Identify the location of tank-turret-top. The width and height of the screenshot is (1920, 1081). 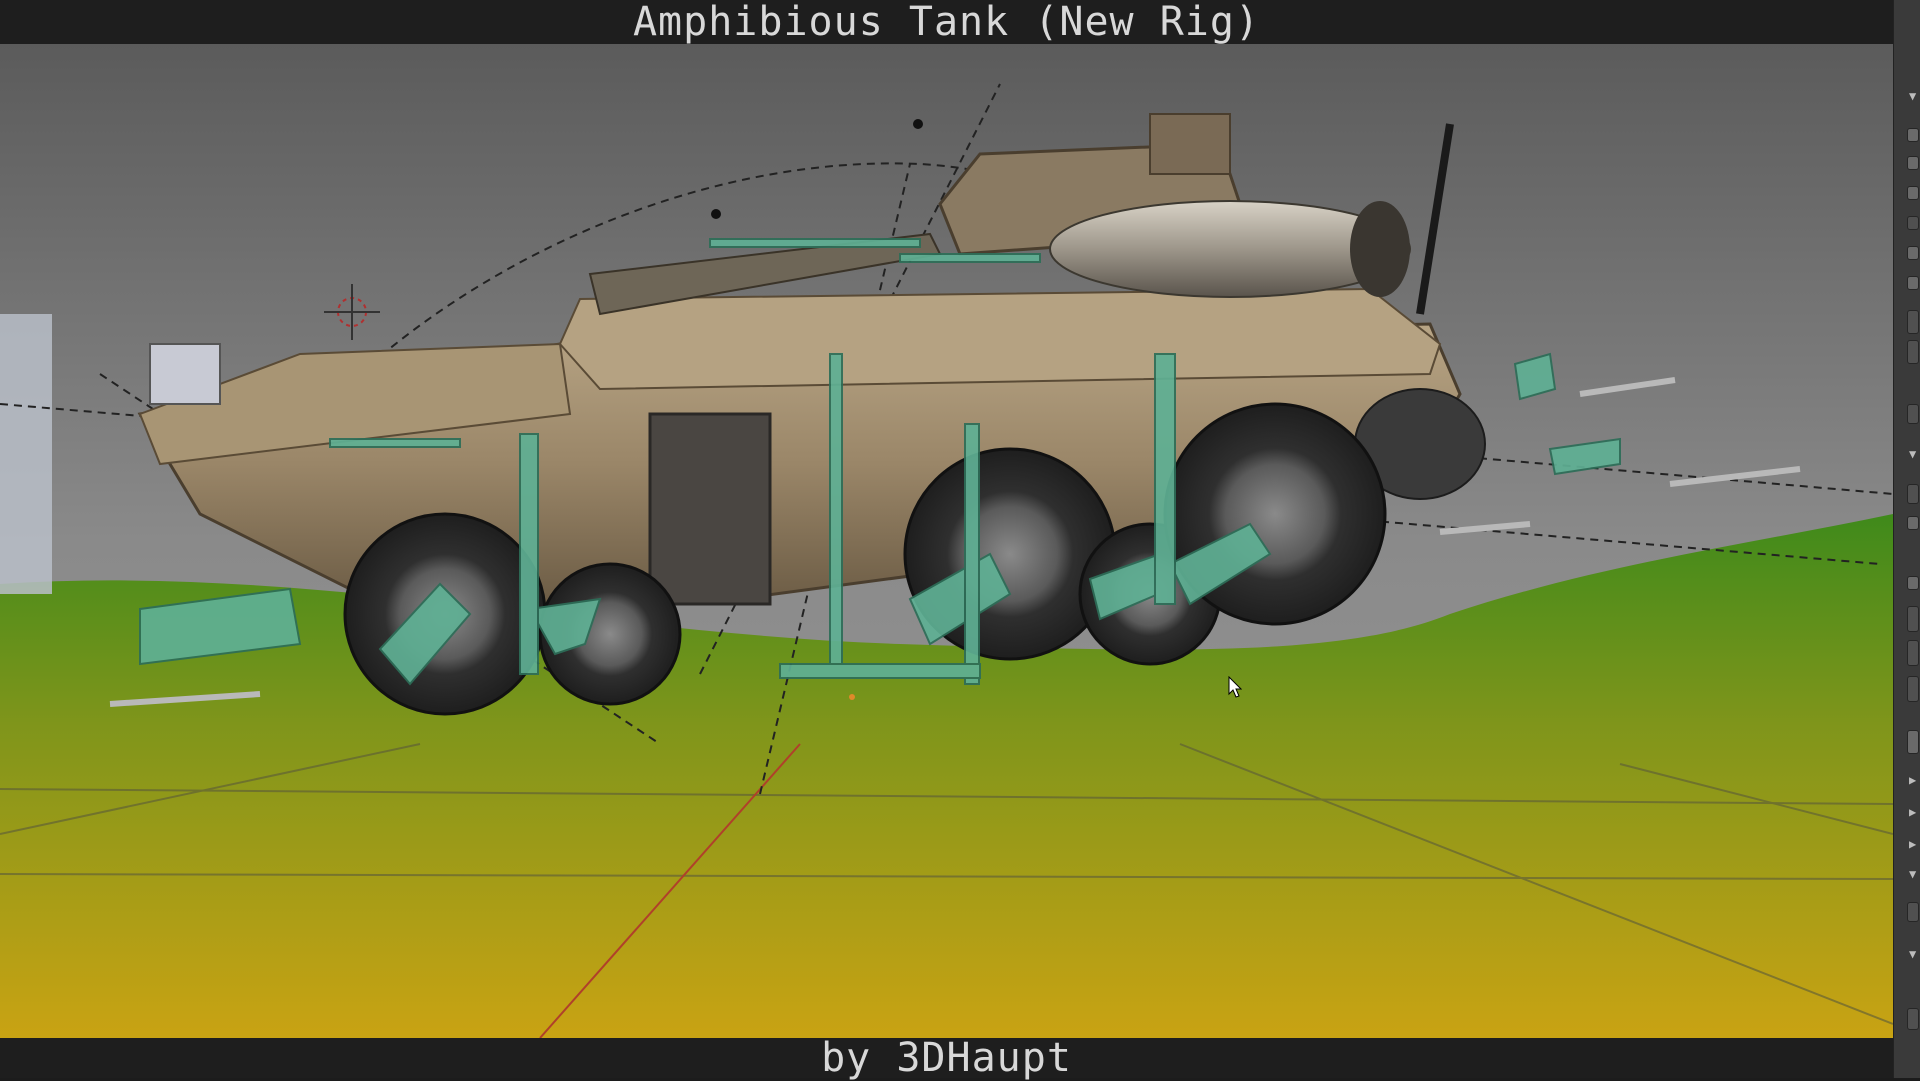
(1190, 144).